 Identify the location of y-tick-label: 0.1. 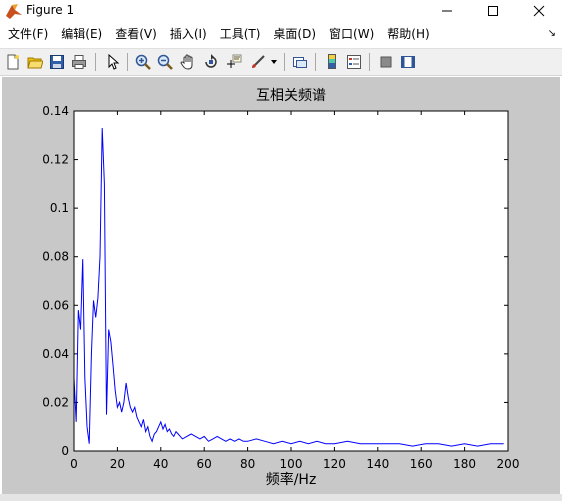
(59, 208).